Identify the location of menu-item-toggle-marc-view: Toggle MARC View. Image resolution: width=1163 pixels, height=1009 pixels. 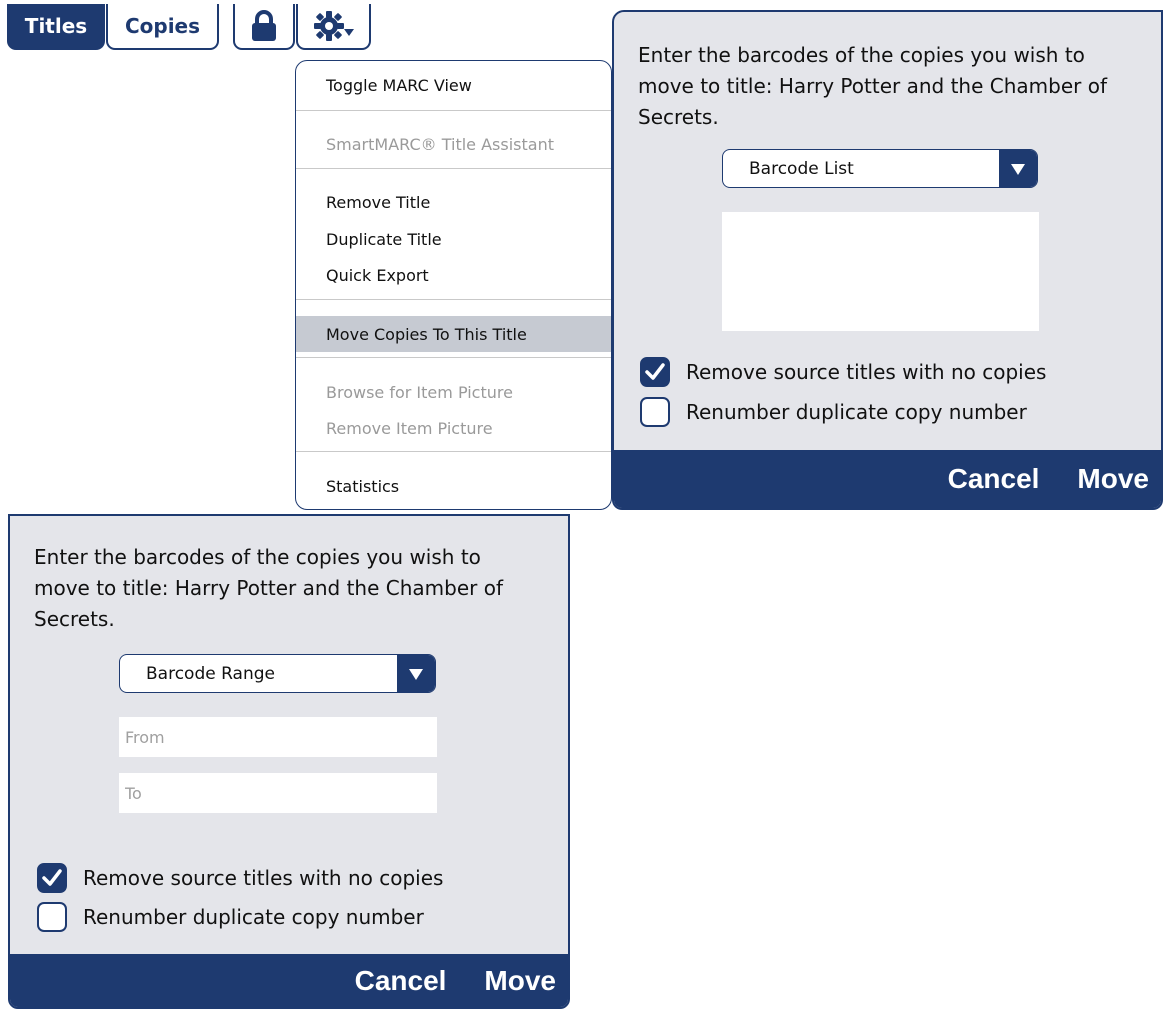
(453, 85).